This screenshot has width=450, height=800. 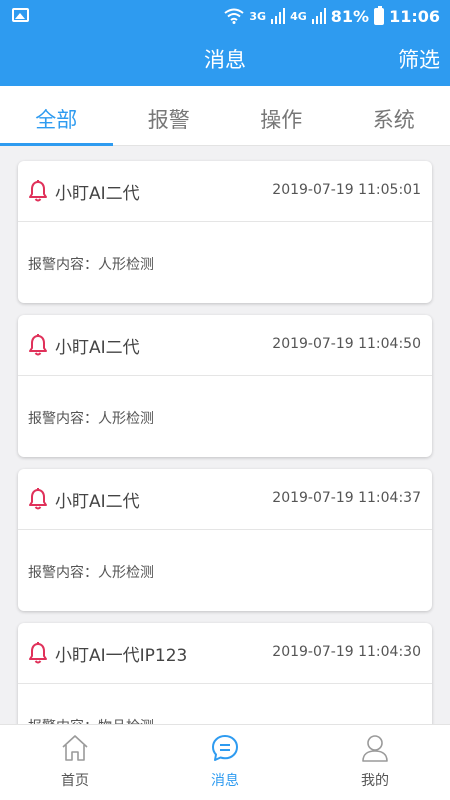 I want to click on message-content: 报警内容：物品检测, so click(x=91, y=720).